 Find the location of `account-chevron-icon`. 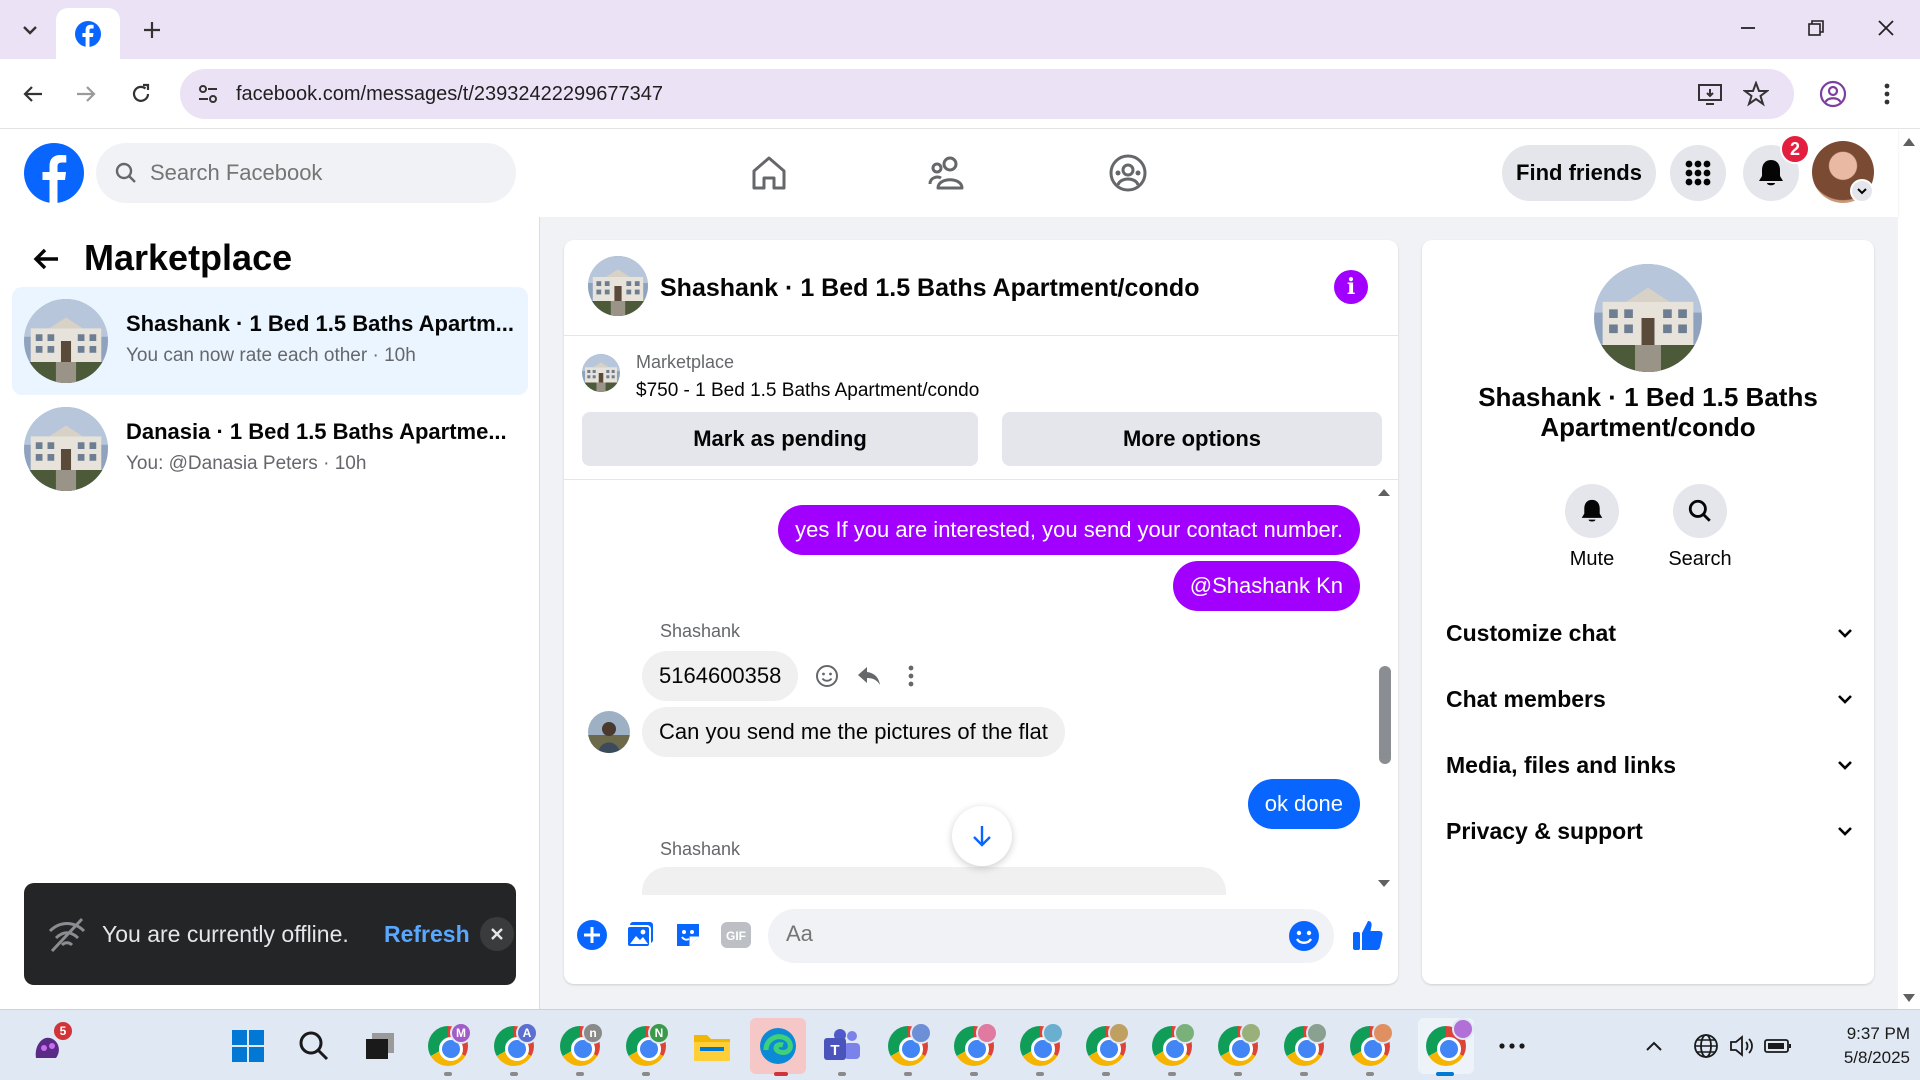

account-chevron-icon is located at coordinates (1862, 191).